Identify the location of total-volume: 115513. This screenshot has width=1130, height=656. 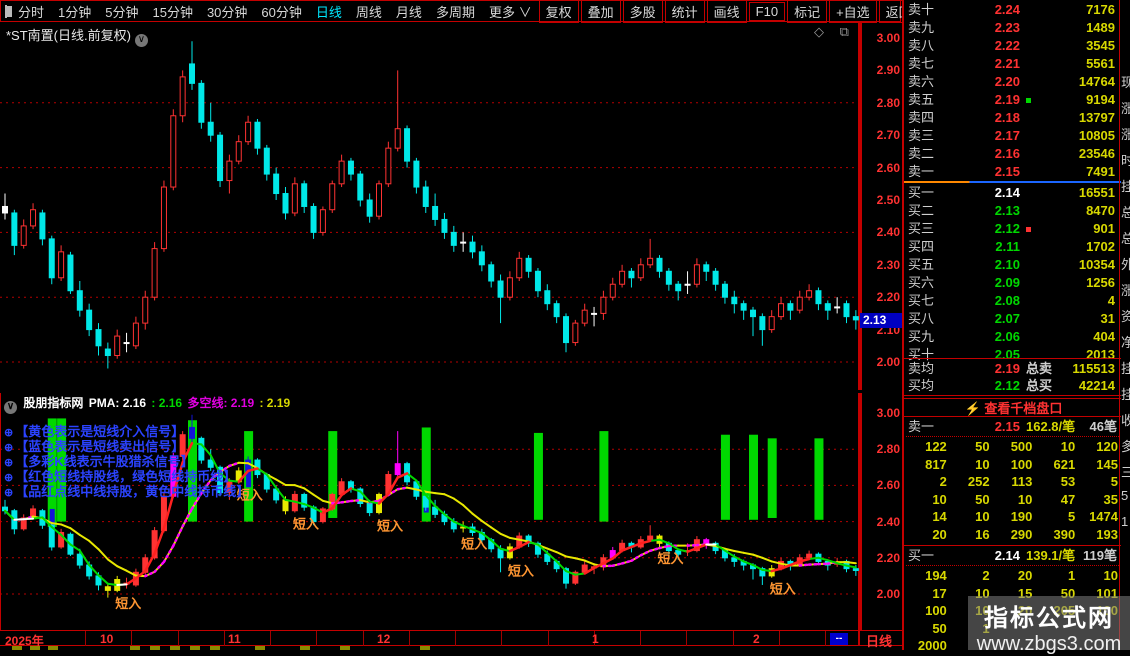
(1070, 369).